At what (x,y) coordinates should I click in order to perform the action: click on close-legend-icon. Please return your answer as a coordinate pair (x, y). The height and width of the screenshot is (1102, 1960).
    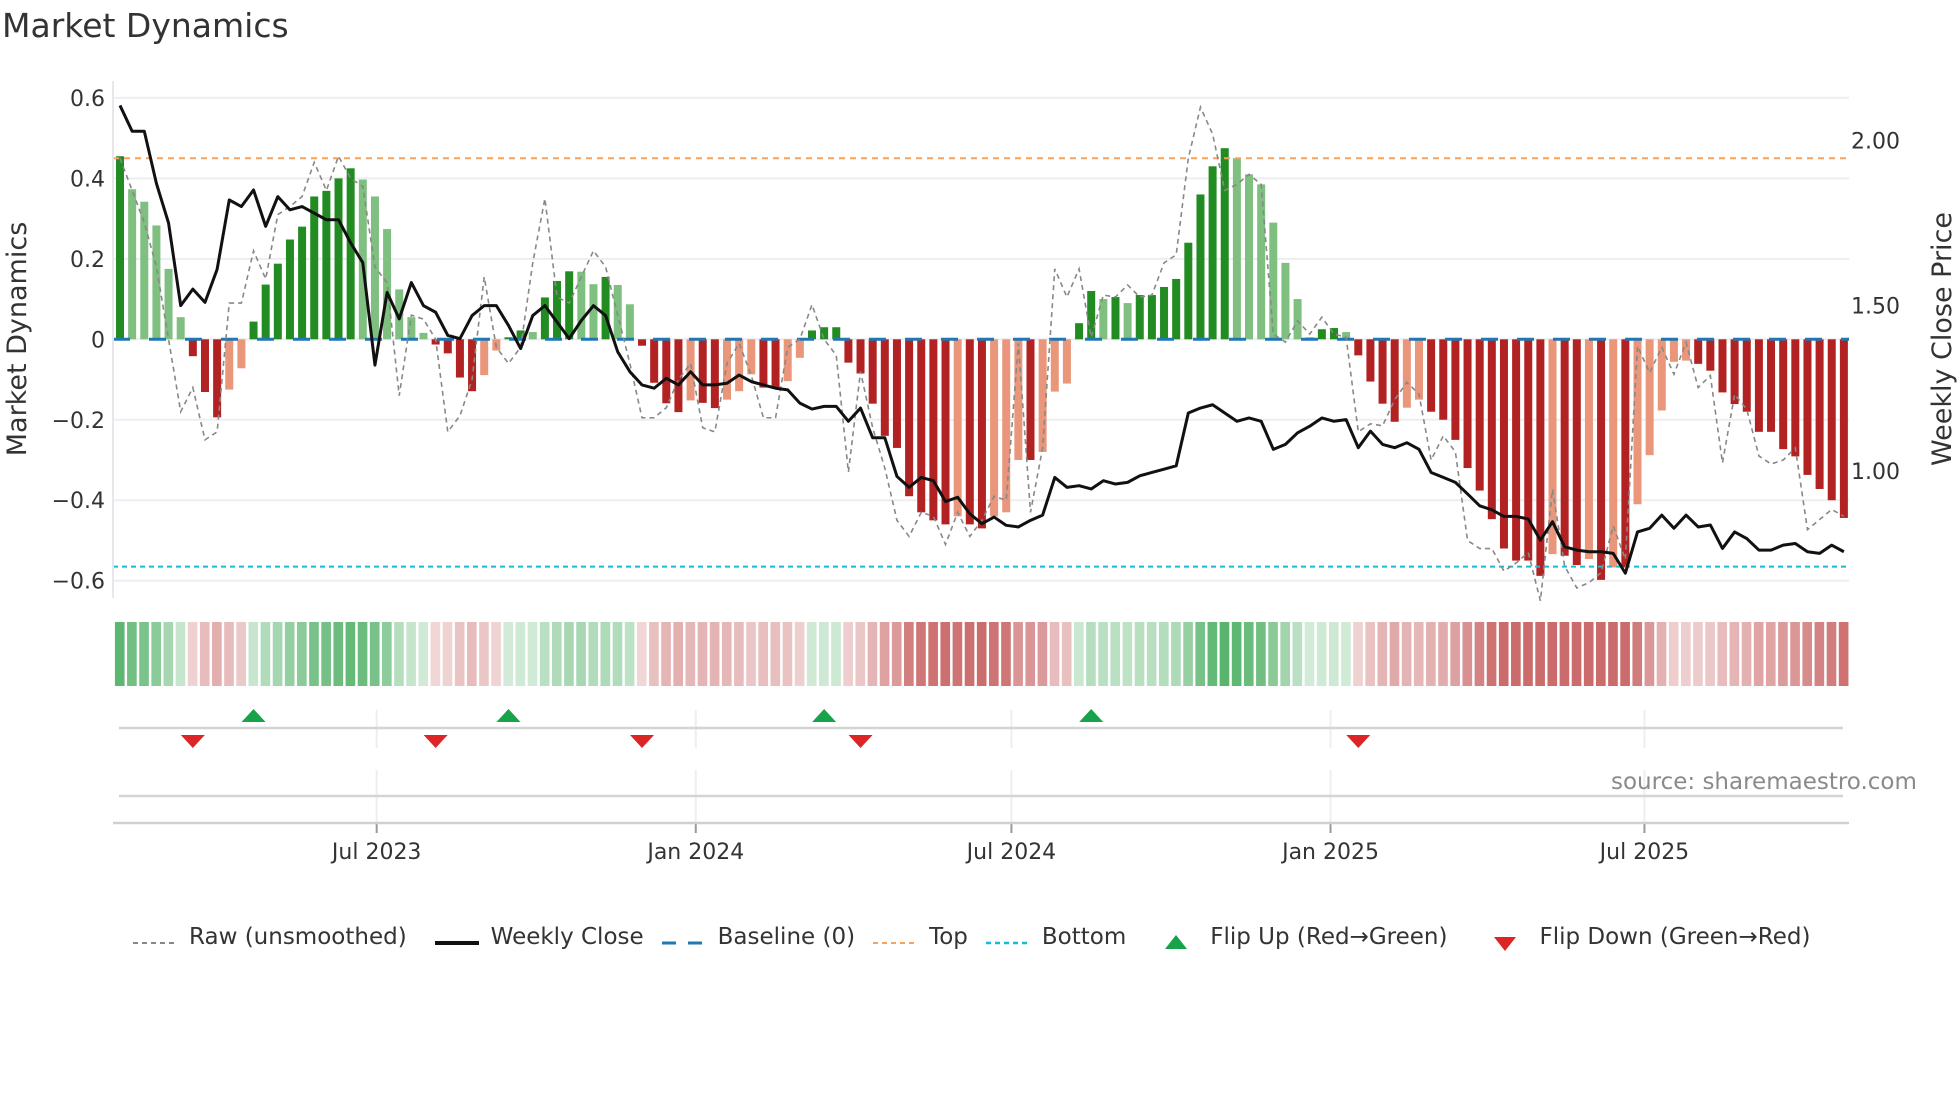
    Looking at the image, I should click on (456, 937).